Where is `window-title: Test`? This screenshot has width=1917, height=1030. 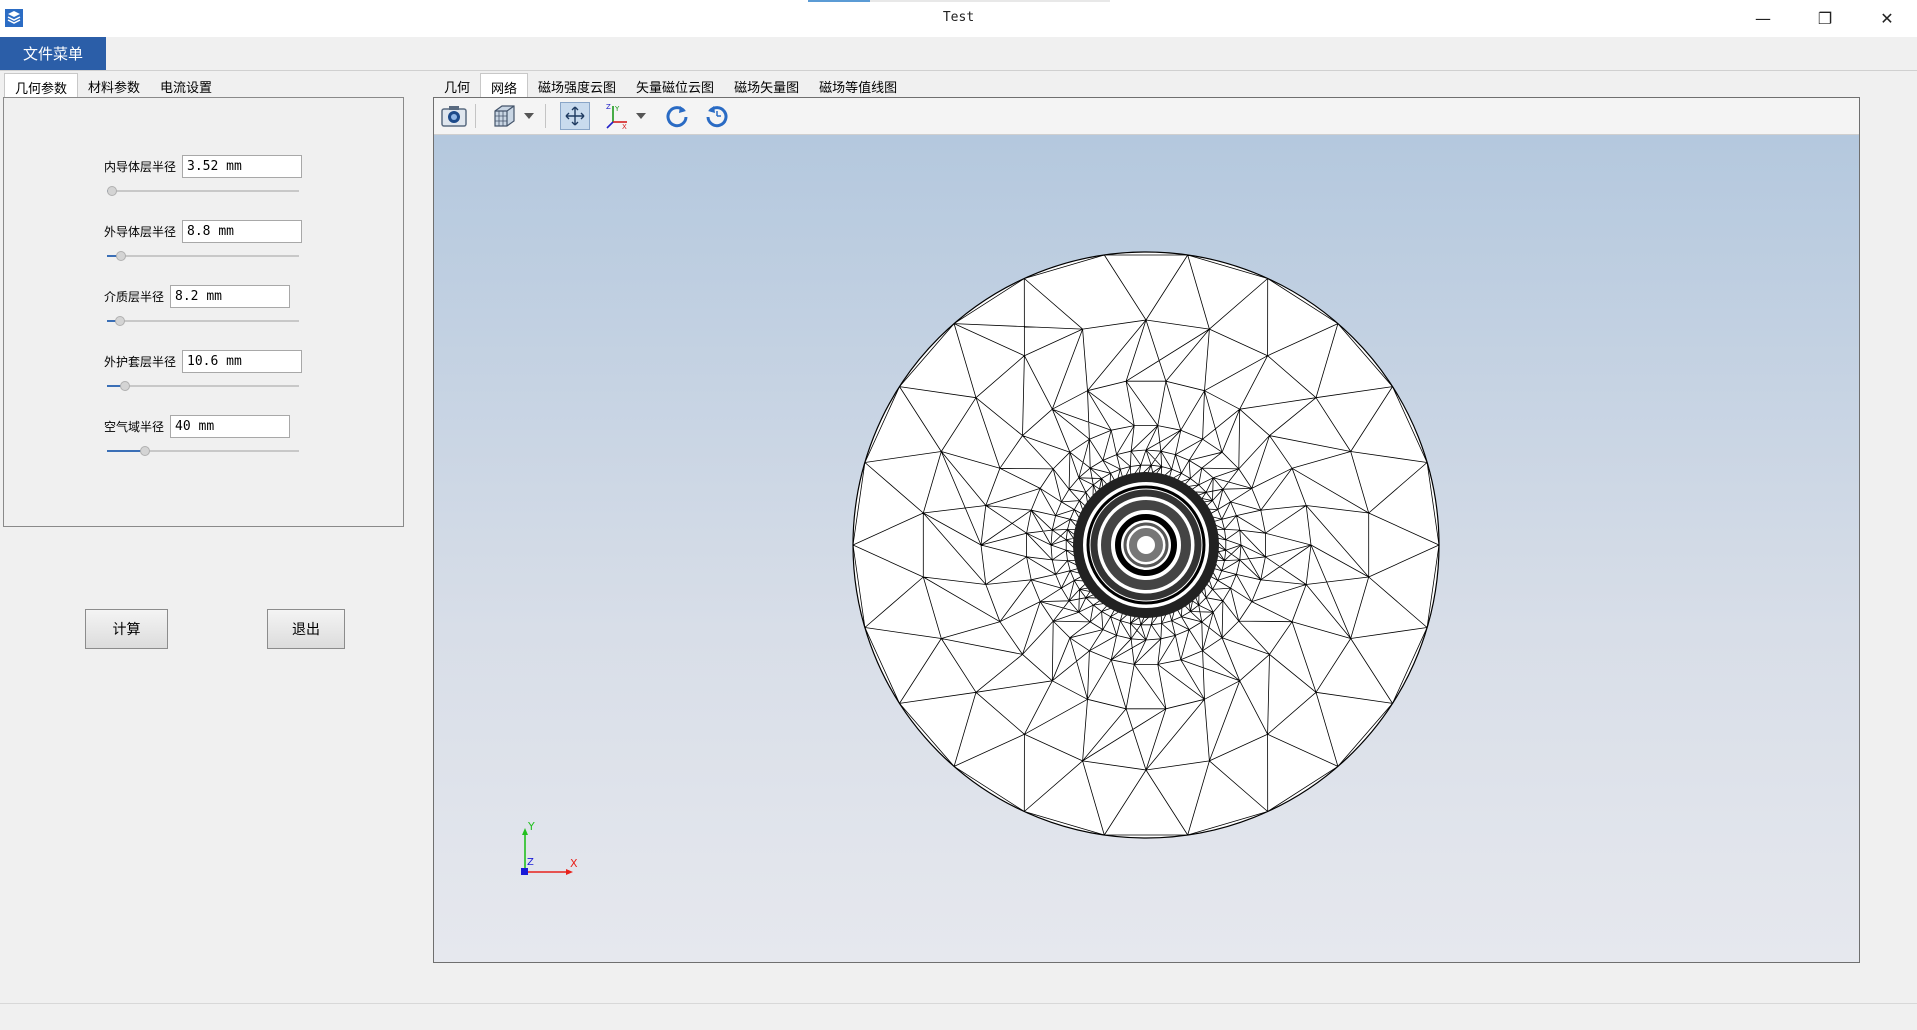
window-title: Test is located at coordinates (958, 17).